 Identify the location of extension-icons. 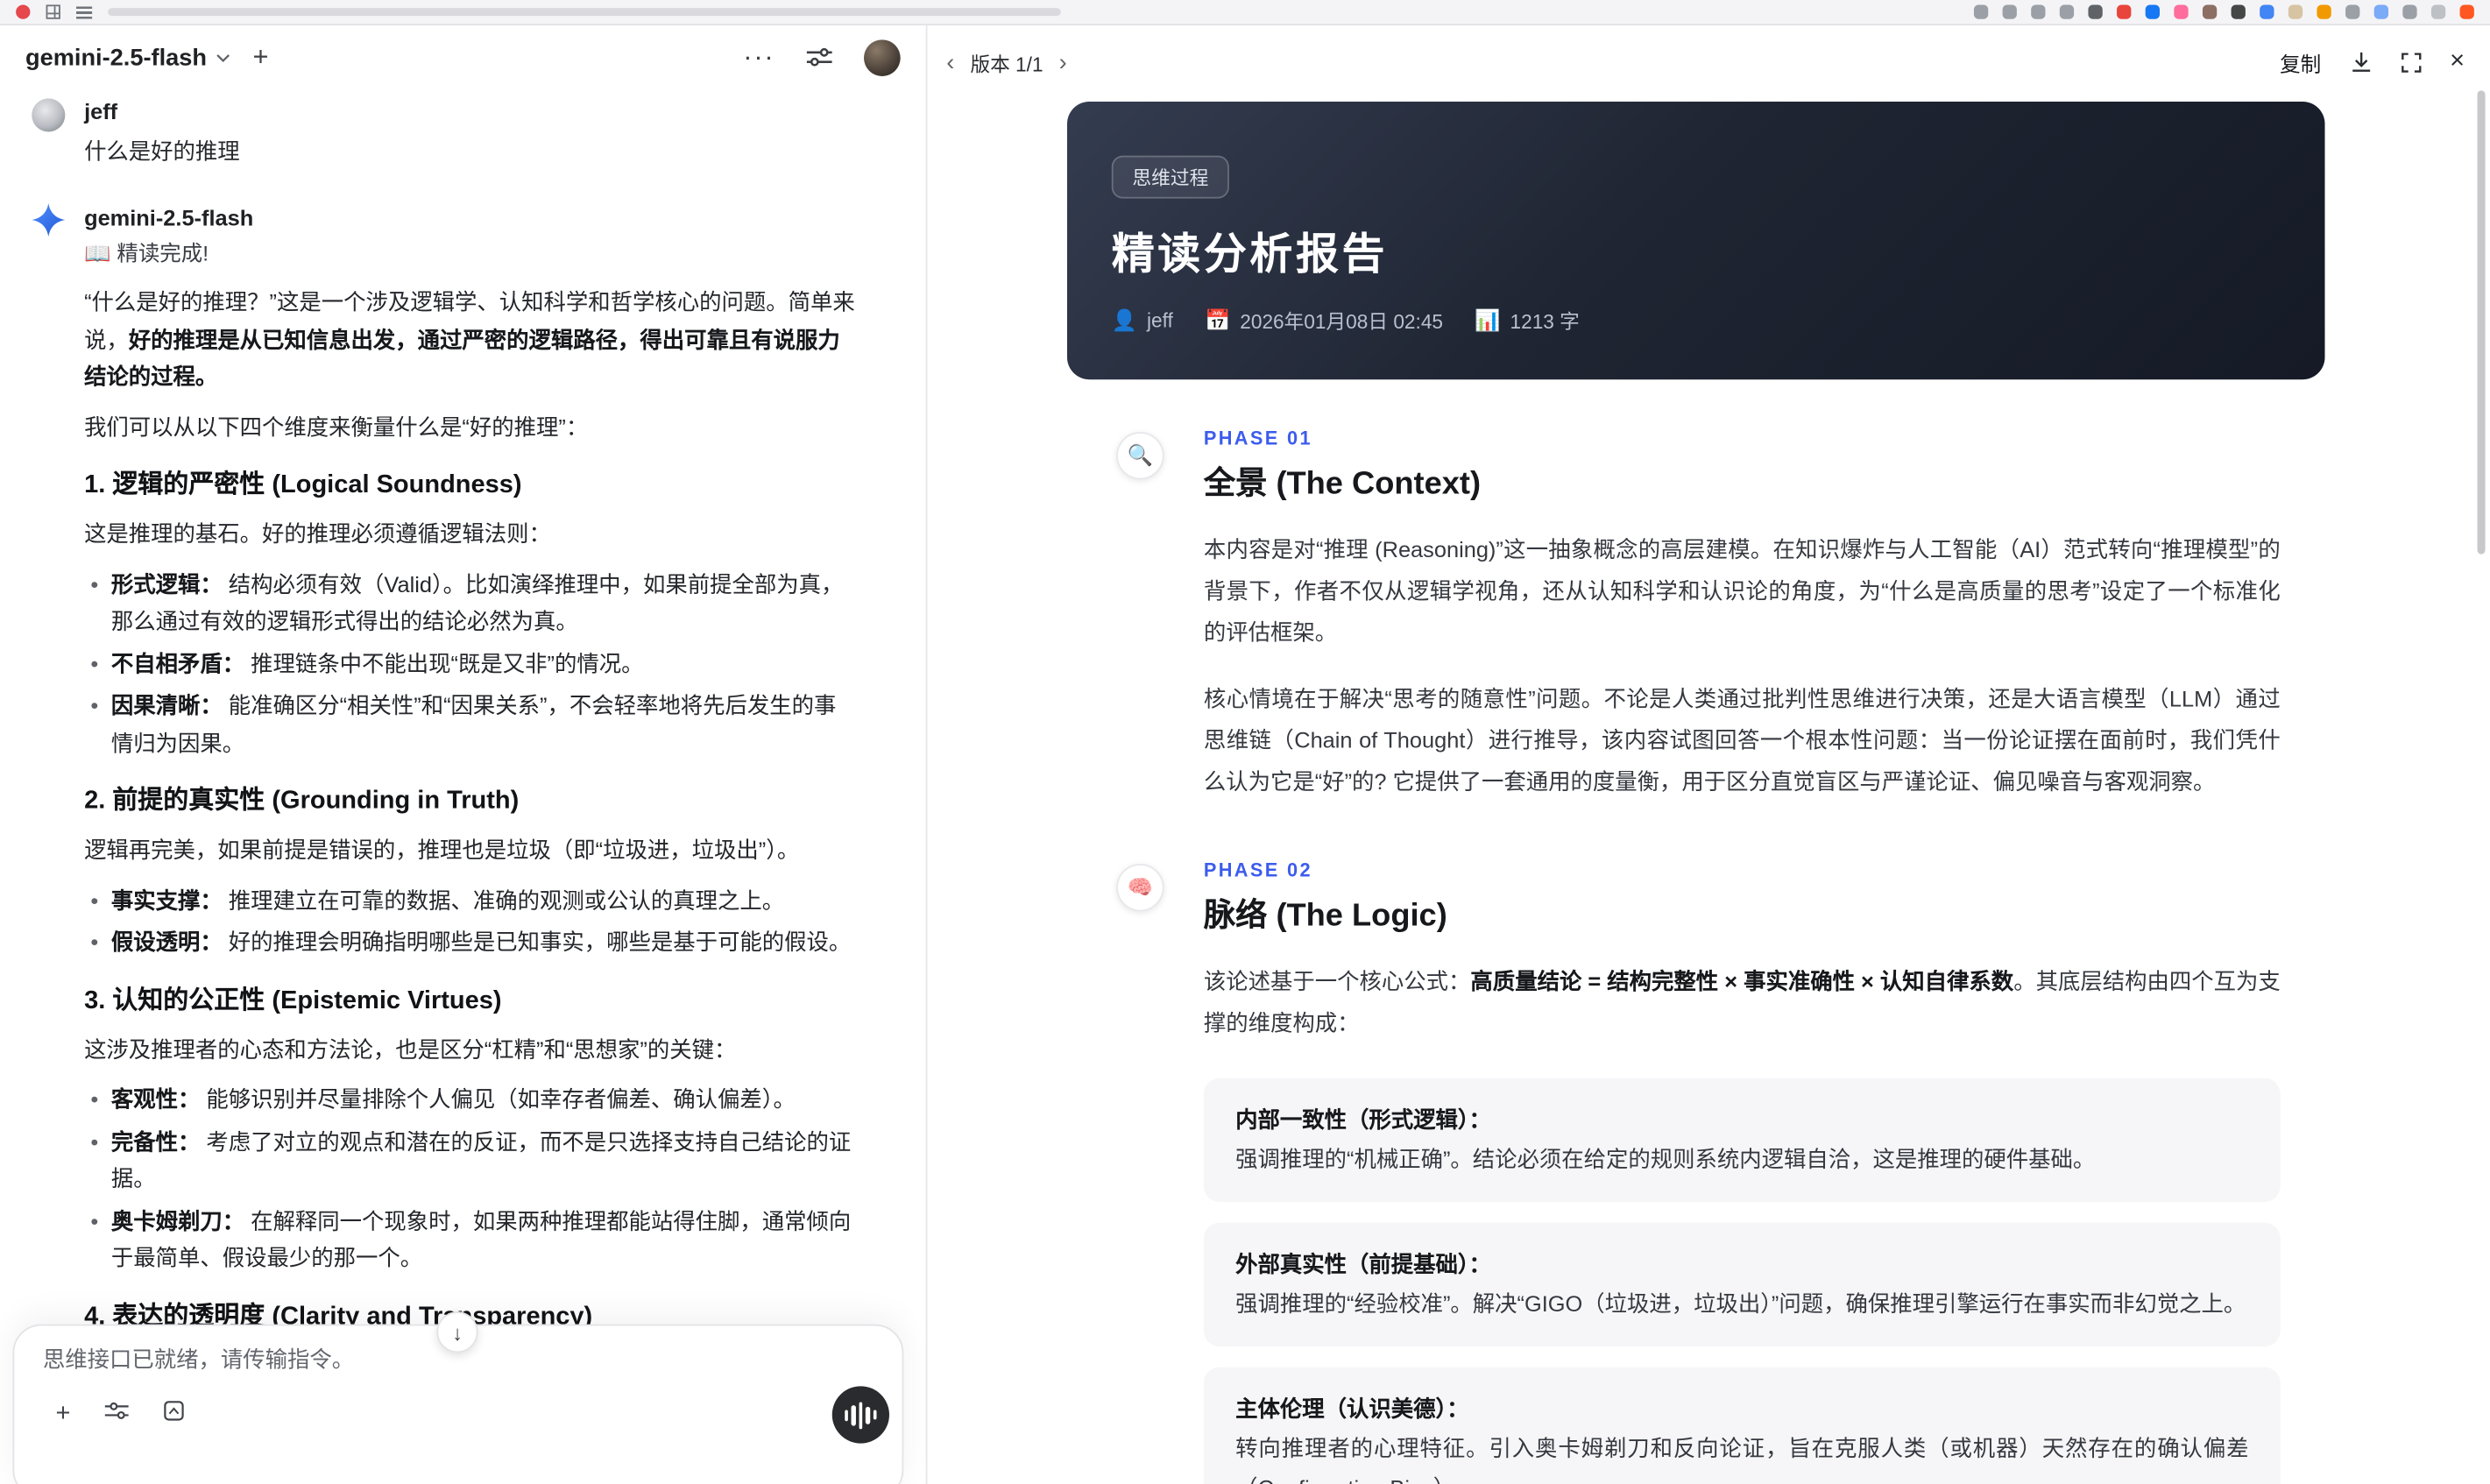
(2223, 11).